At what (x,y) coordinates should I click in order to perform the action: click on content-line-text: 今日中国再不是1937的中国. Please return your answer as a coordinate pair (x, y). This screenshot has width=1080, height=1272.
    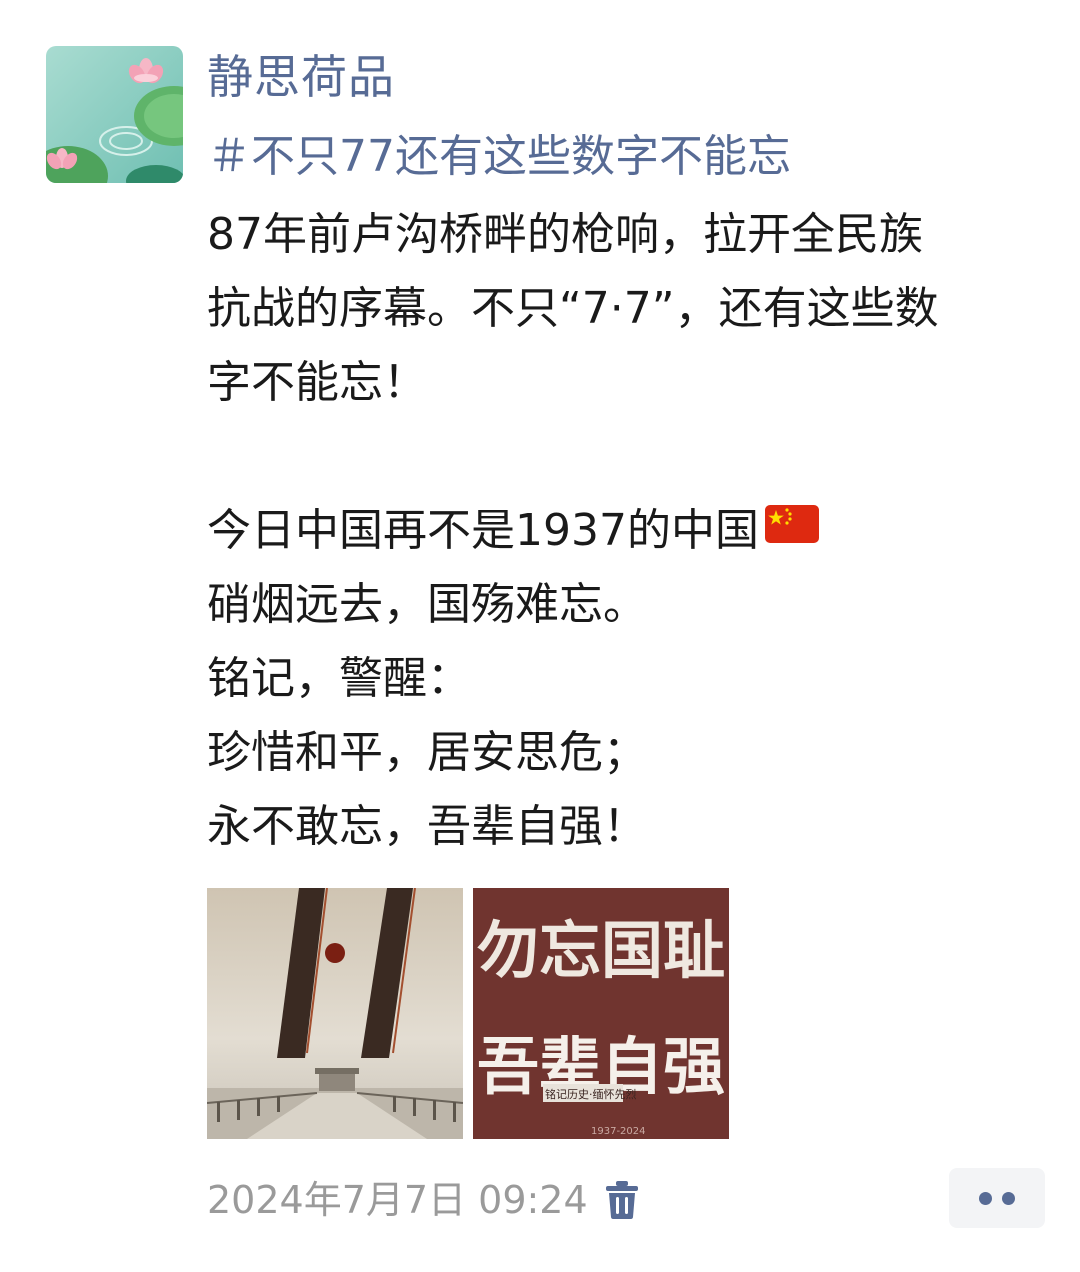
    Looking at the image, I should click on (483, 530).